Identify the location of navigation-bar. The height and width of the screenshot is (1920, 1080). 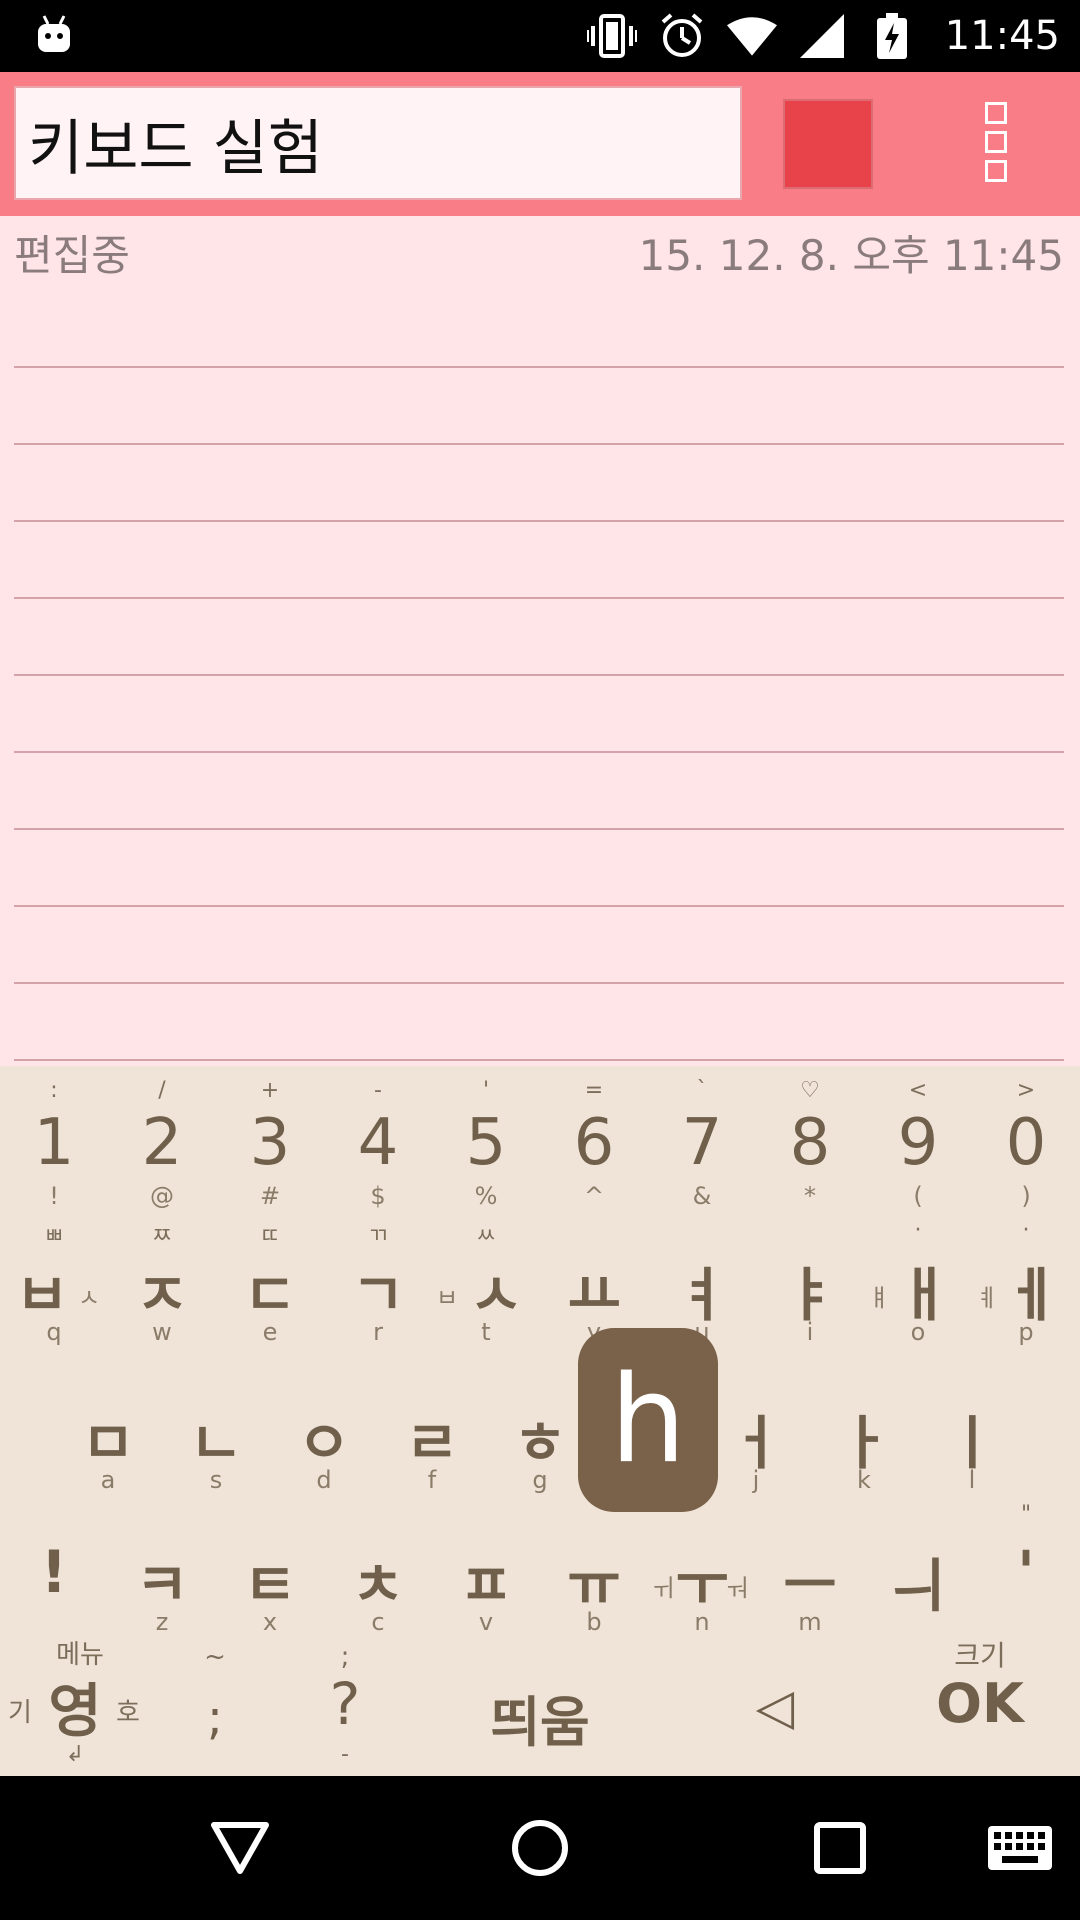
(540, 1848).